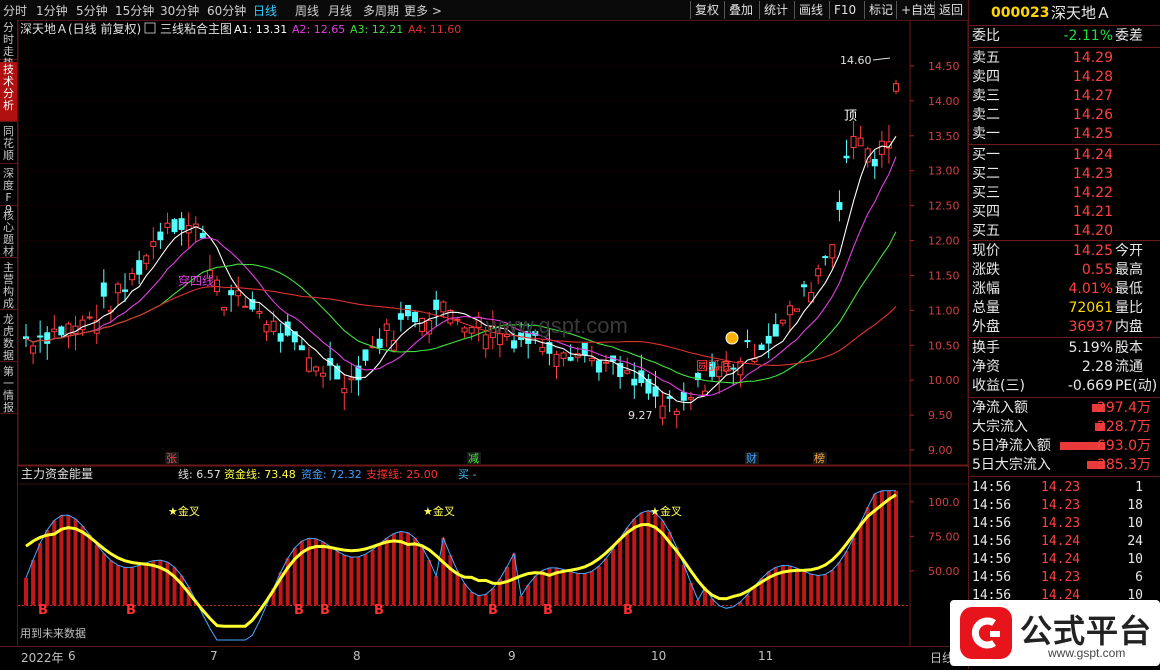 The width and height of the screenshot is (1160, 670). Describe the element at coordinates (57, 473) in the screenshot. I see `sub-title: 主力资金能量` at that location.